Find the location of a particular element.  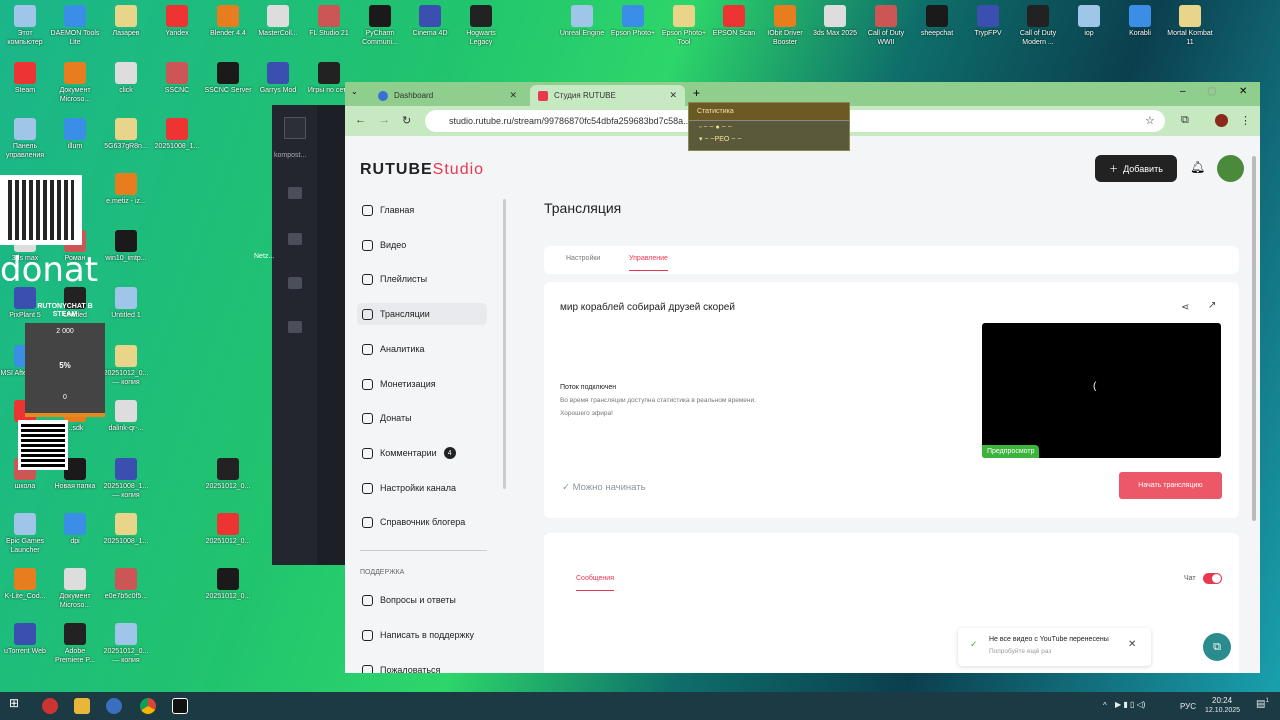

sidebar-item-video: Видео is located at coordinates (422, 245).